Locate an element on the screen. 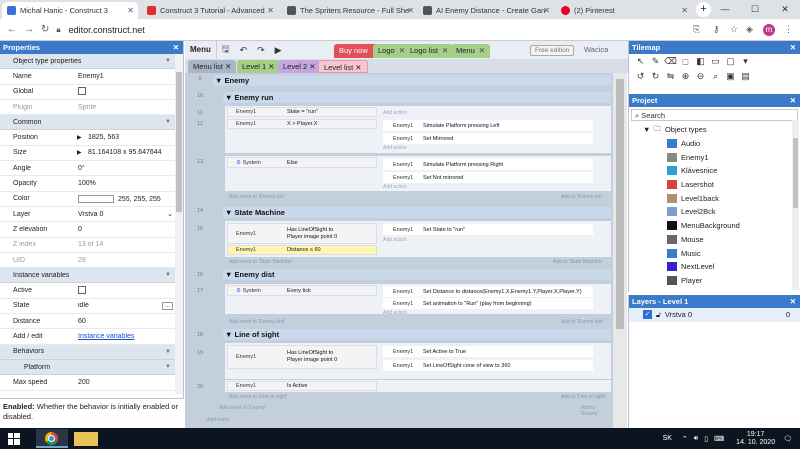 This screenshot has width=800, height=449. project-item: Player is located at coordinates (714, 281).